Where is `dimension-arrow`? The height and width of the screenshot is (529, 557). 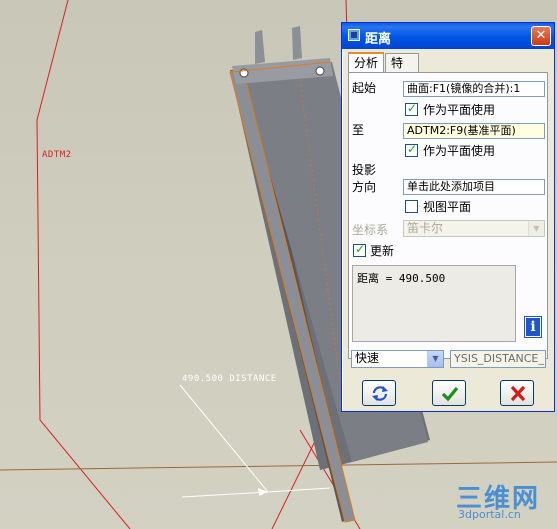 dimension-arrow is located at coordinates (263, 492).